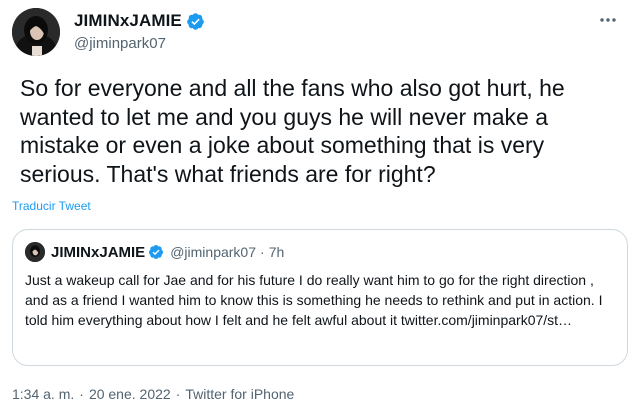 This screenshot has height=416, width=640. Describe the element at coordinates (320, 32) in the screenshot. I see `tweet-header: JIMINxJAMIE @jiminpark07` at that location.